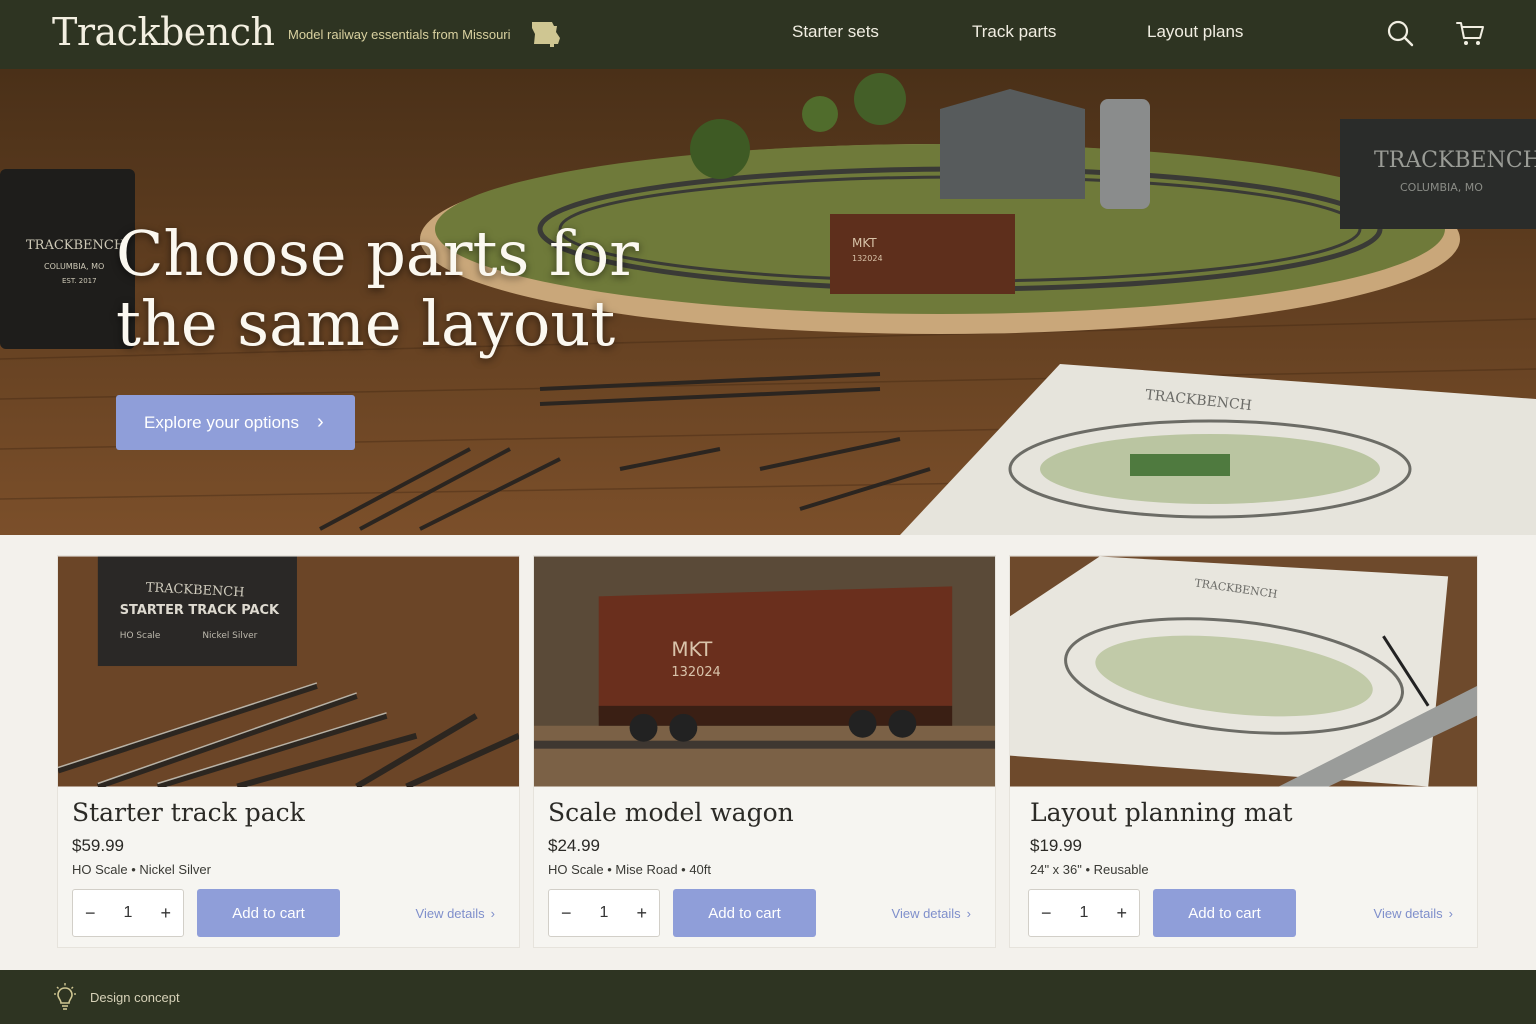  I want to click on lightbulb-icon, so click(65, 996).